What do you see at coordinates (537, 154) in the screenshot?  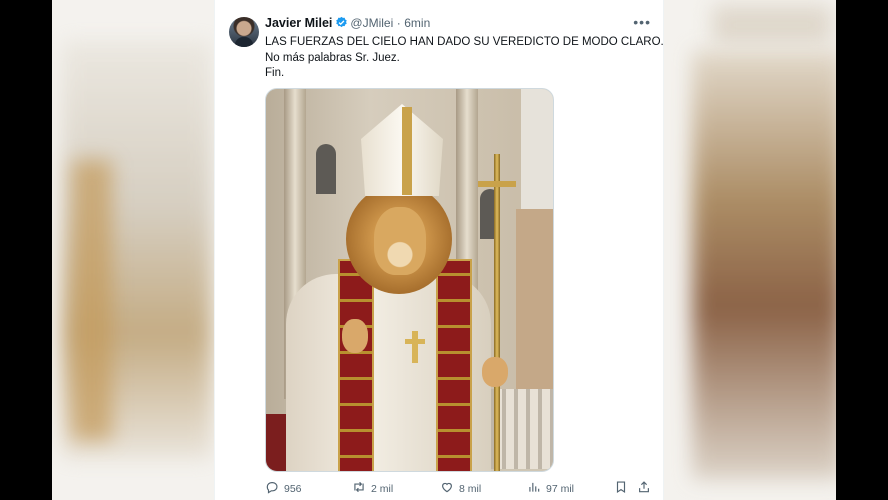 I see `image-sky` at bounding box center [537, 154].